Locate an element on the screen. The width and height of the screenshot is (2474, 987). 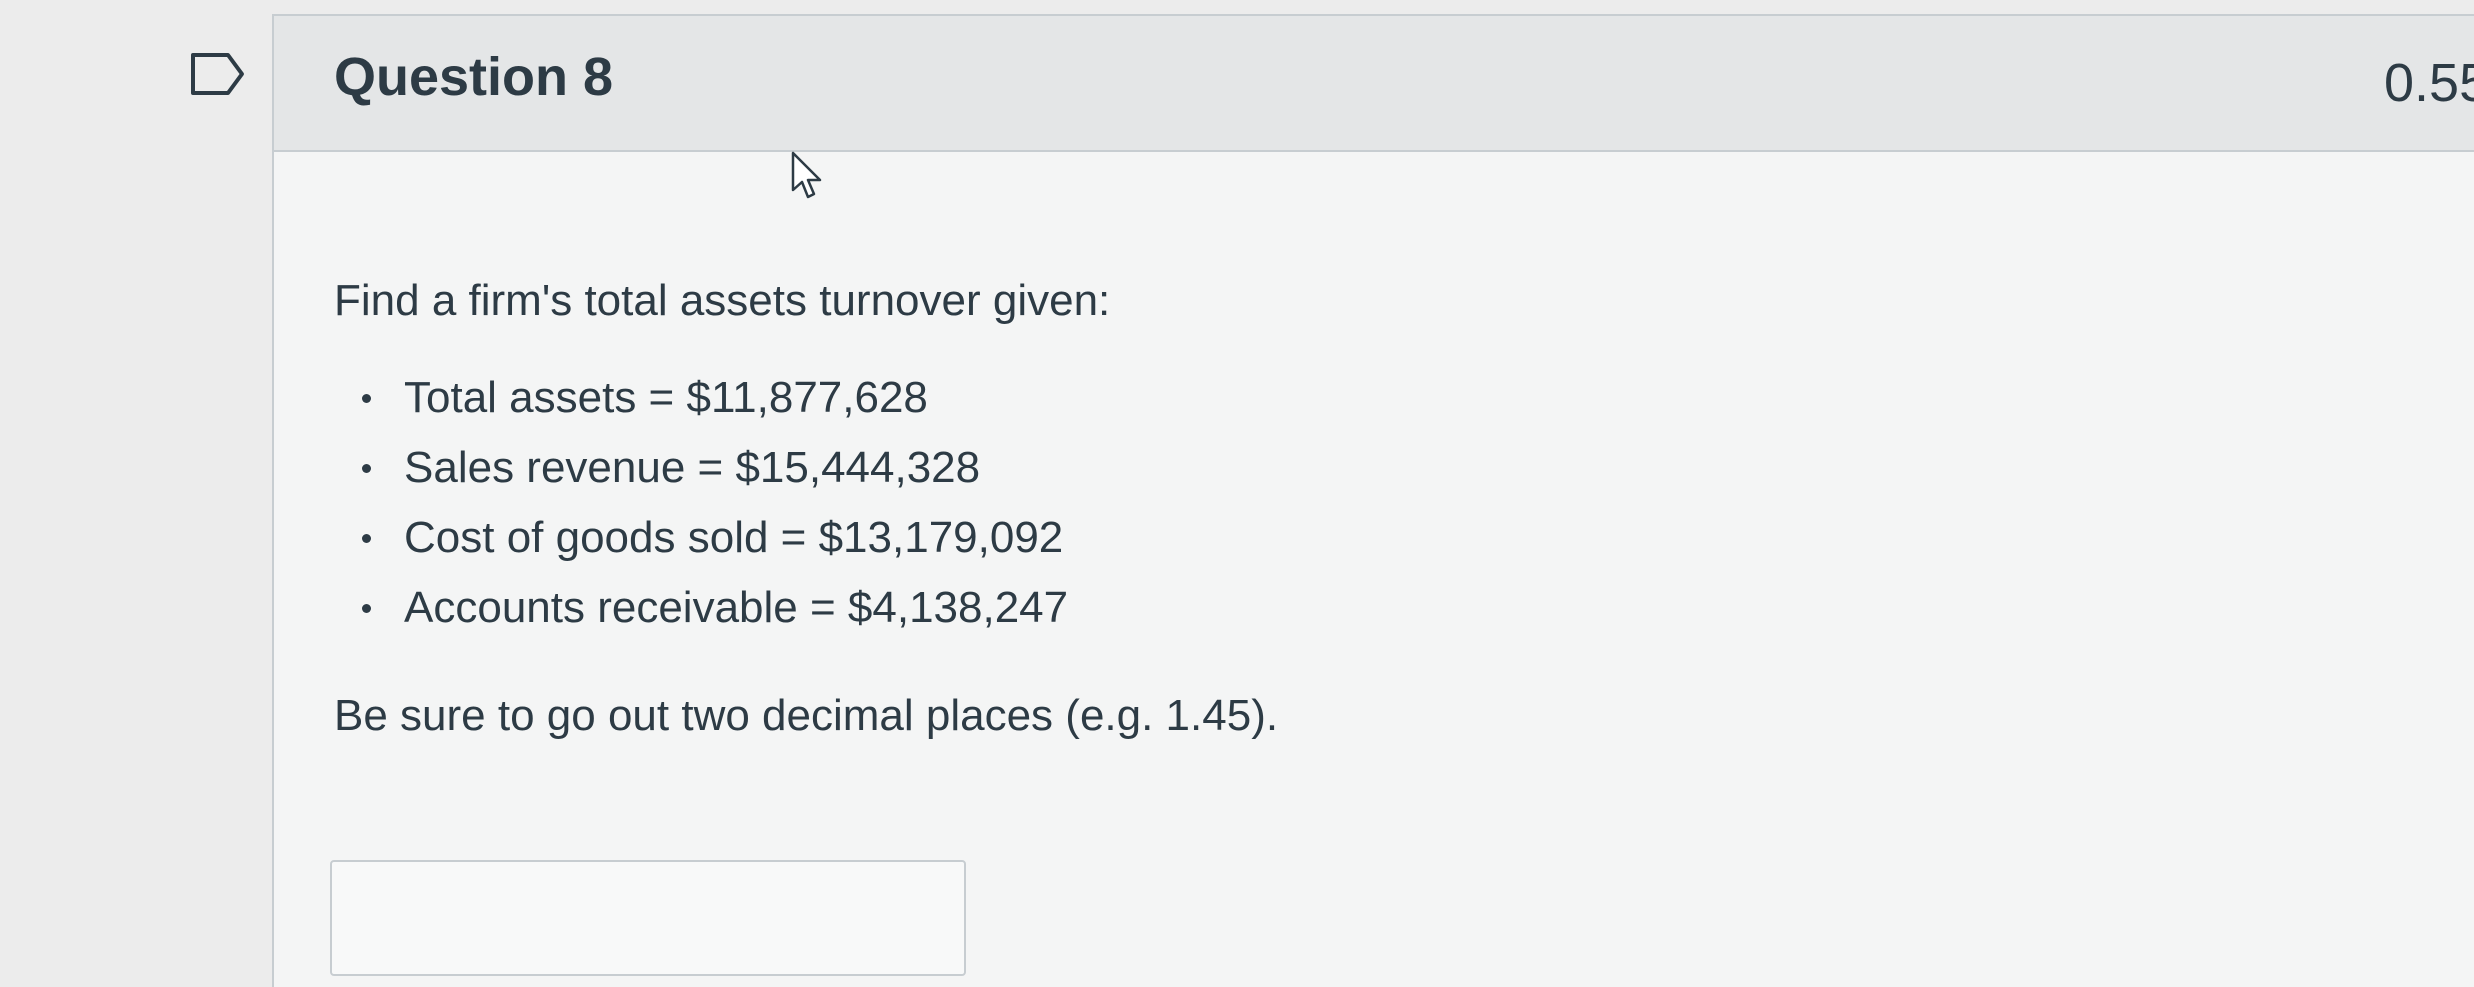
question-points: 0.55 is located at coordinates (2429, 83).